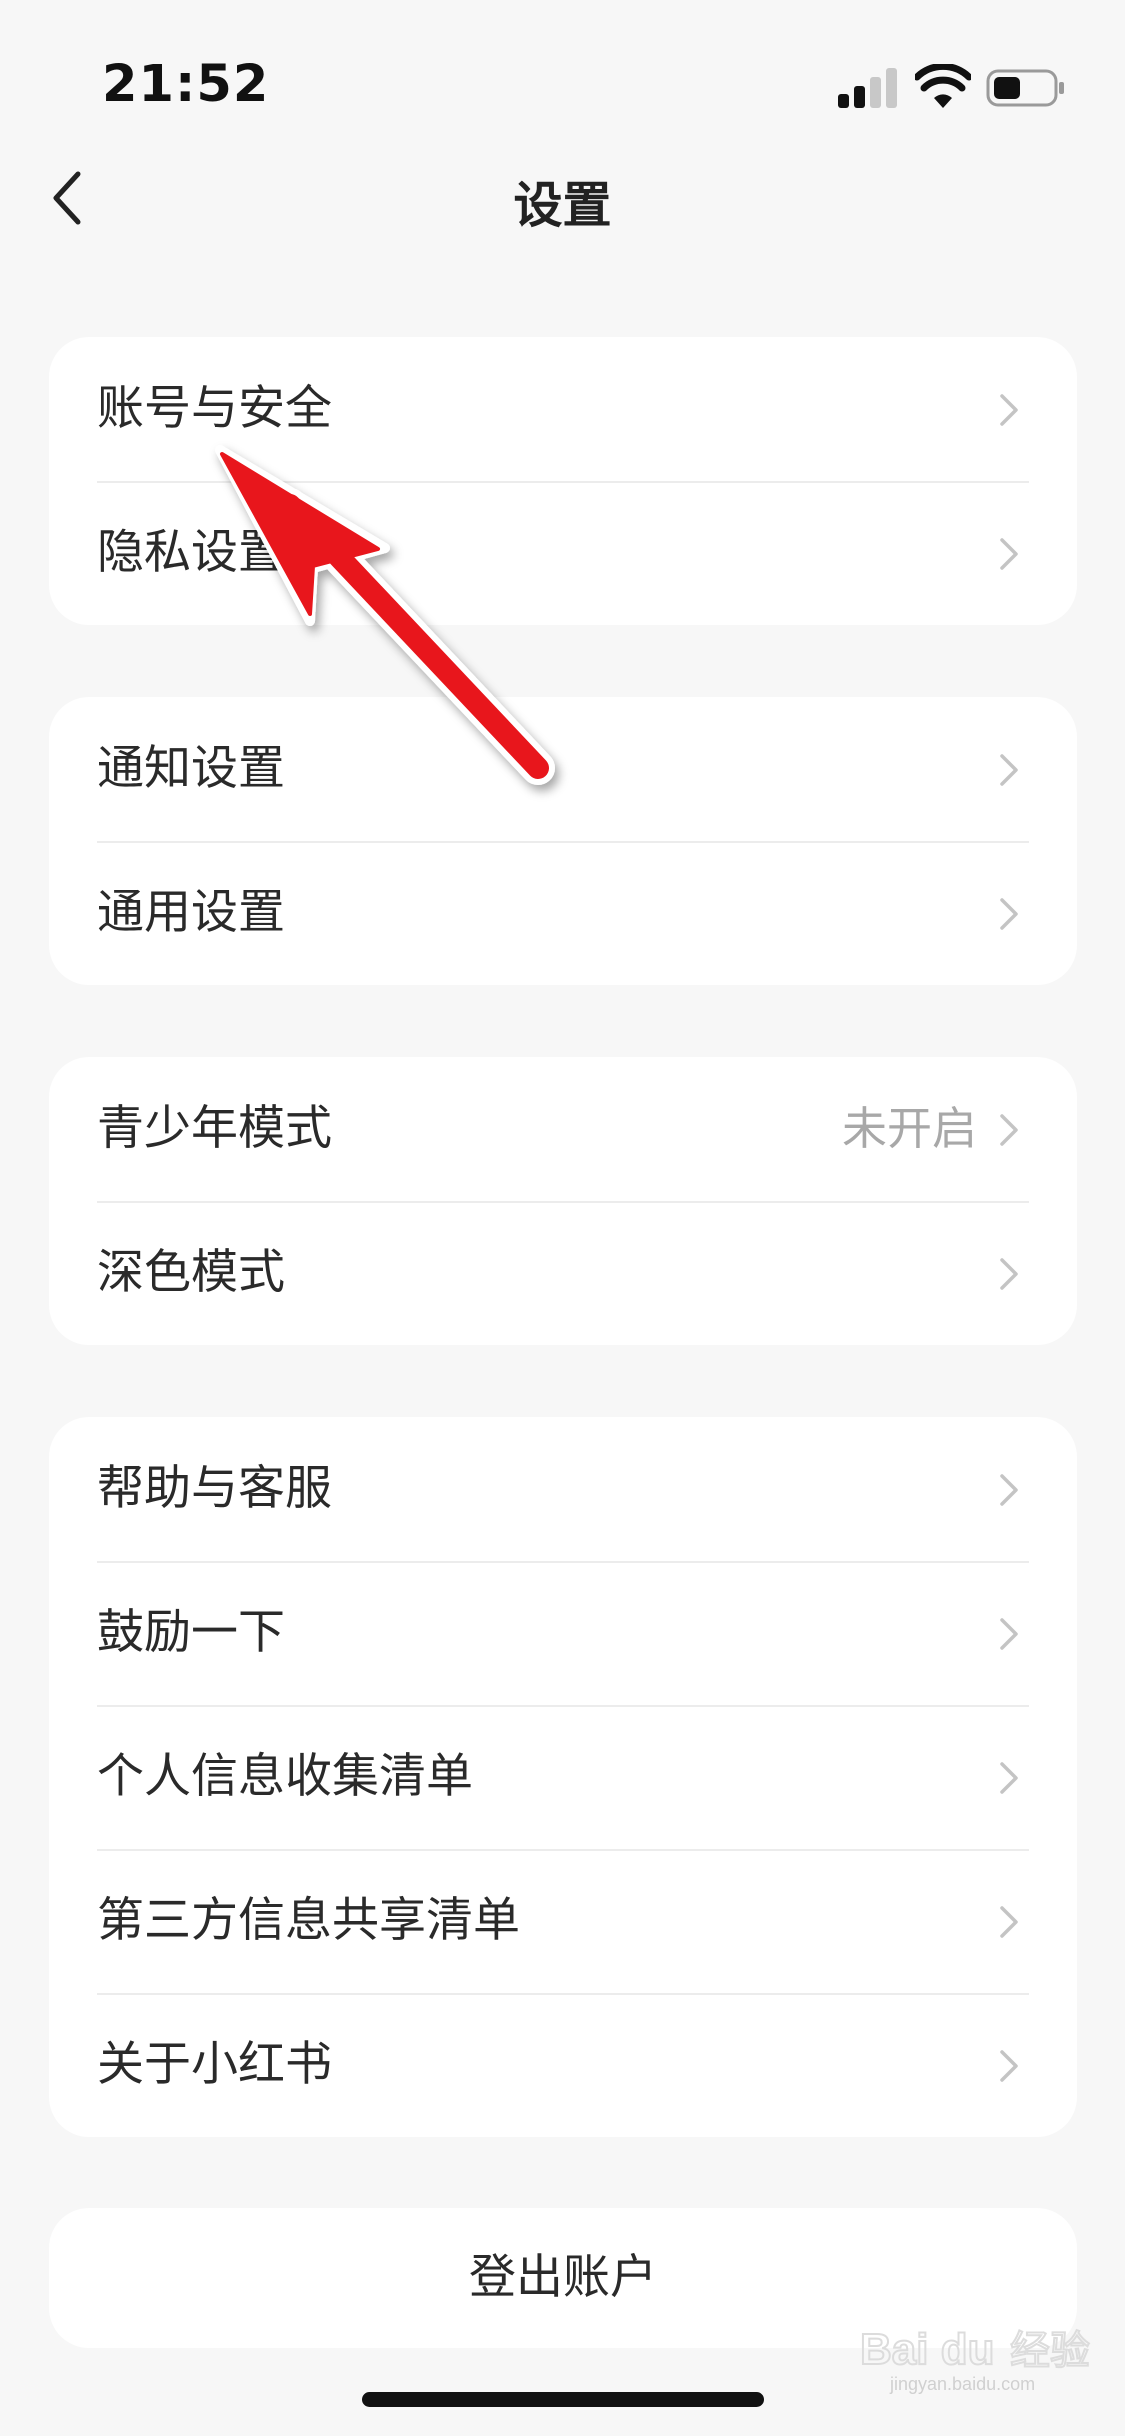 The height and width of the screenshot is (2436, 1125). What do you see at coordinates (563, 409) in the screenshot?
I see `account-security-item: 账号与安全` at bounding box center [563, 409].